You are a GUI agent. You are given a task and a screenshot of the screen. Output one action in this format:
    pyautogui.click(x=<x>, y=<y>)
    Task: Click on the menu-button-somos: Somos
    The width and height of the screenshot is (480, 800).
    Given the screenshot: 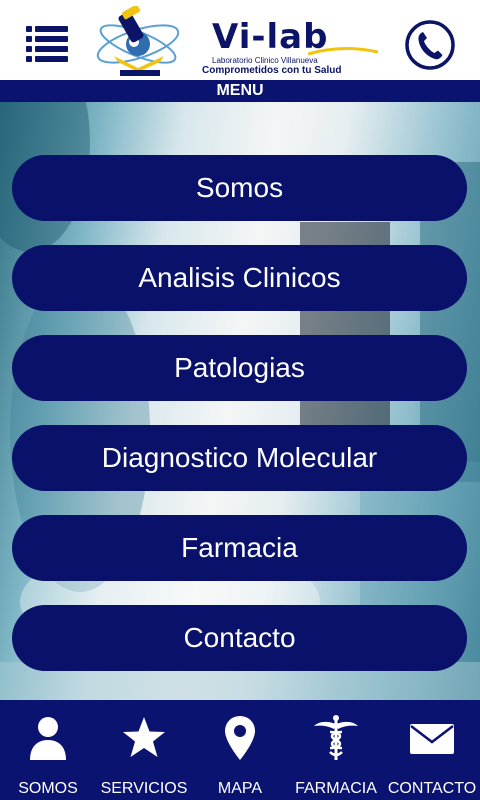 What is the action you would take?
    pyautogui.click(x=239, y=188)
    